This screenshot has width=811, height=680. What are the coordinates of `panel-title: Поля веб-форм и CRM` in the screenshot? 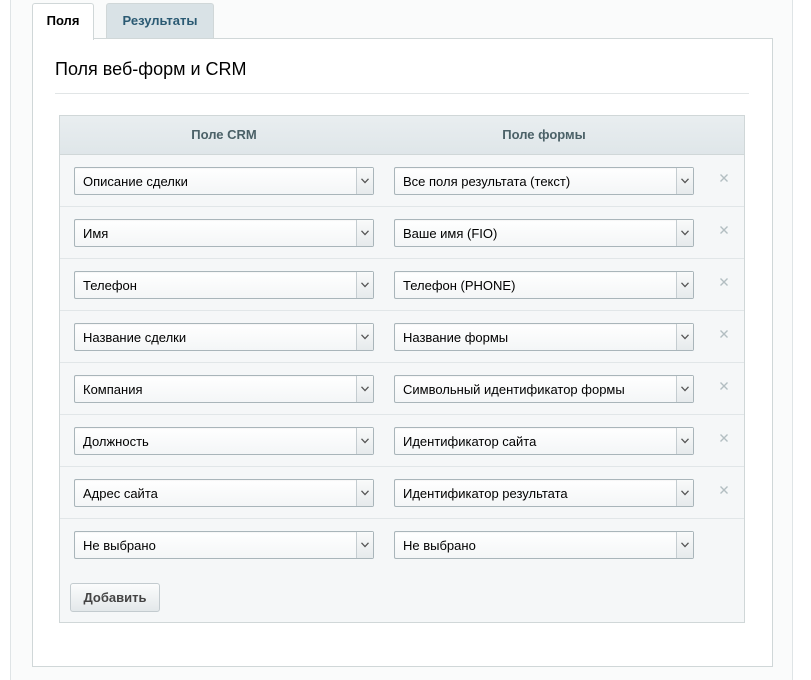 It's located at (151, 69).